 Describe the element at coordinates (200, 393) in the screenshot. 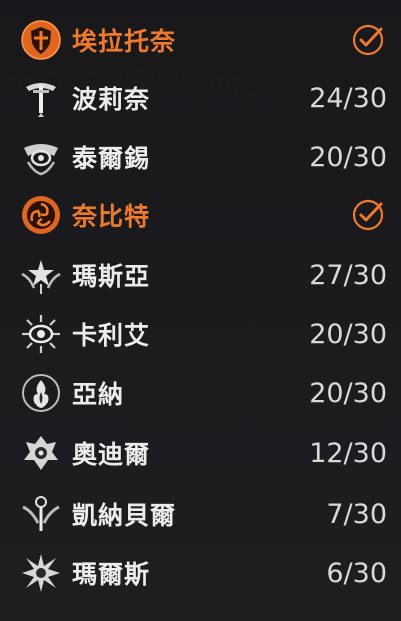

I see `list-item: 亞納 20/30` at that location.